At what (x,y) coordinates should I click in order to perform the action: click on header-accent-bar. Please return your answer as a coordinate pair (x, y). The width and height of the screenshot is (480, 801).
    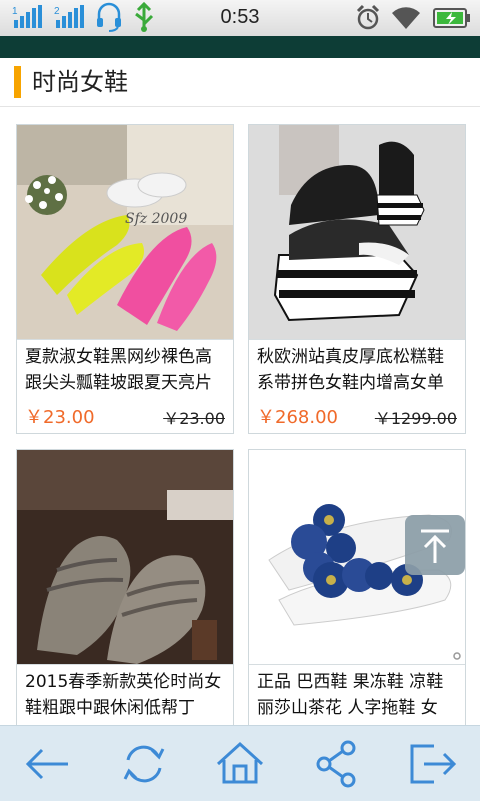
    Looking at the image, I should click on (17, 82).